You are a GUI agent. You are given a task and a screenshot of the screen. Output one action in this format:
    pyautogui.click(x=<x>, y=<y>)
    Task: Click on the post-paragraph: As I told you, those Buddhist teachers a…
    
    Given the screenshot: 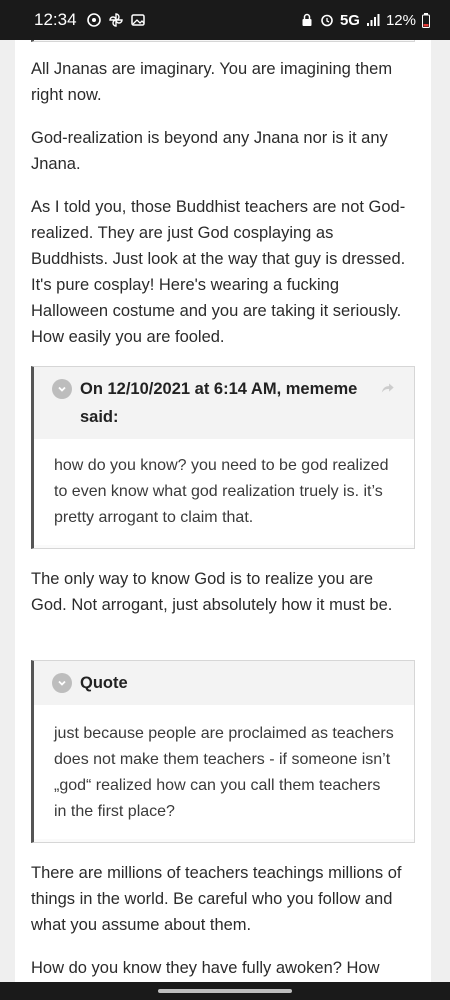 What is the action you would take?
    pyautogui.click(x=218, y=272)
    